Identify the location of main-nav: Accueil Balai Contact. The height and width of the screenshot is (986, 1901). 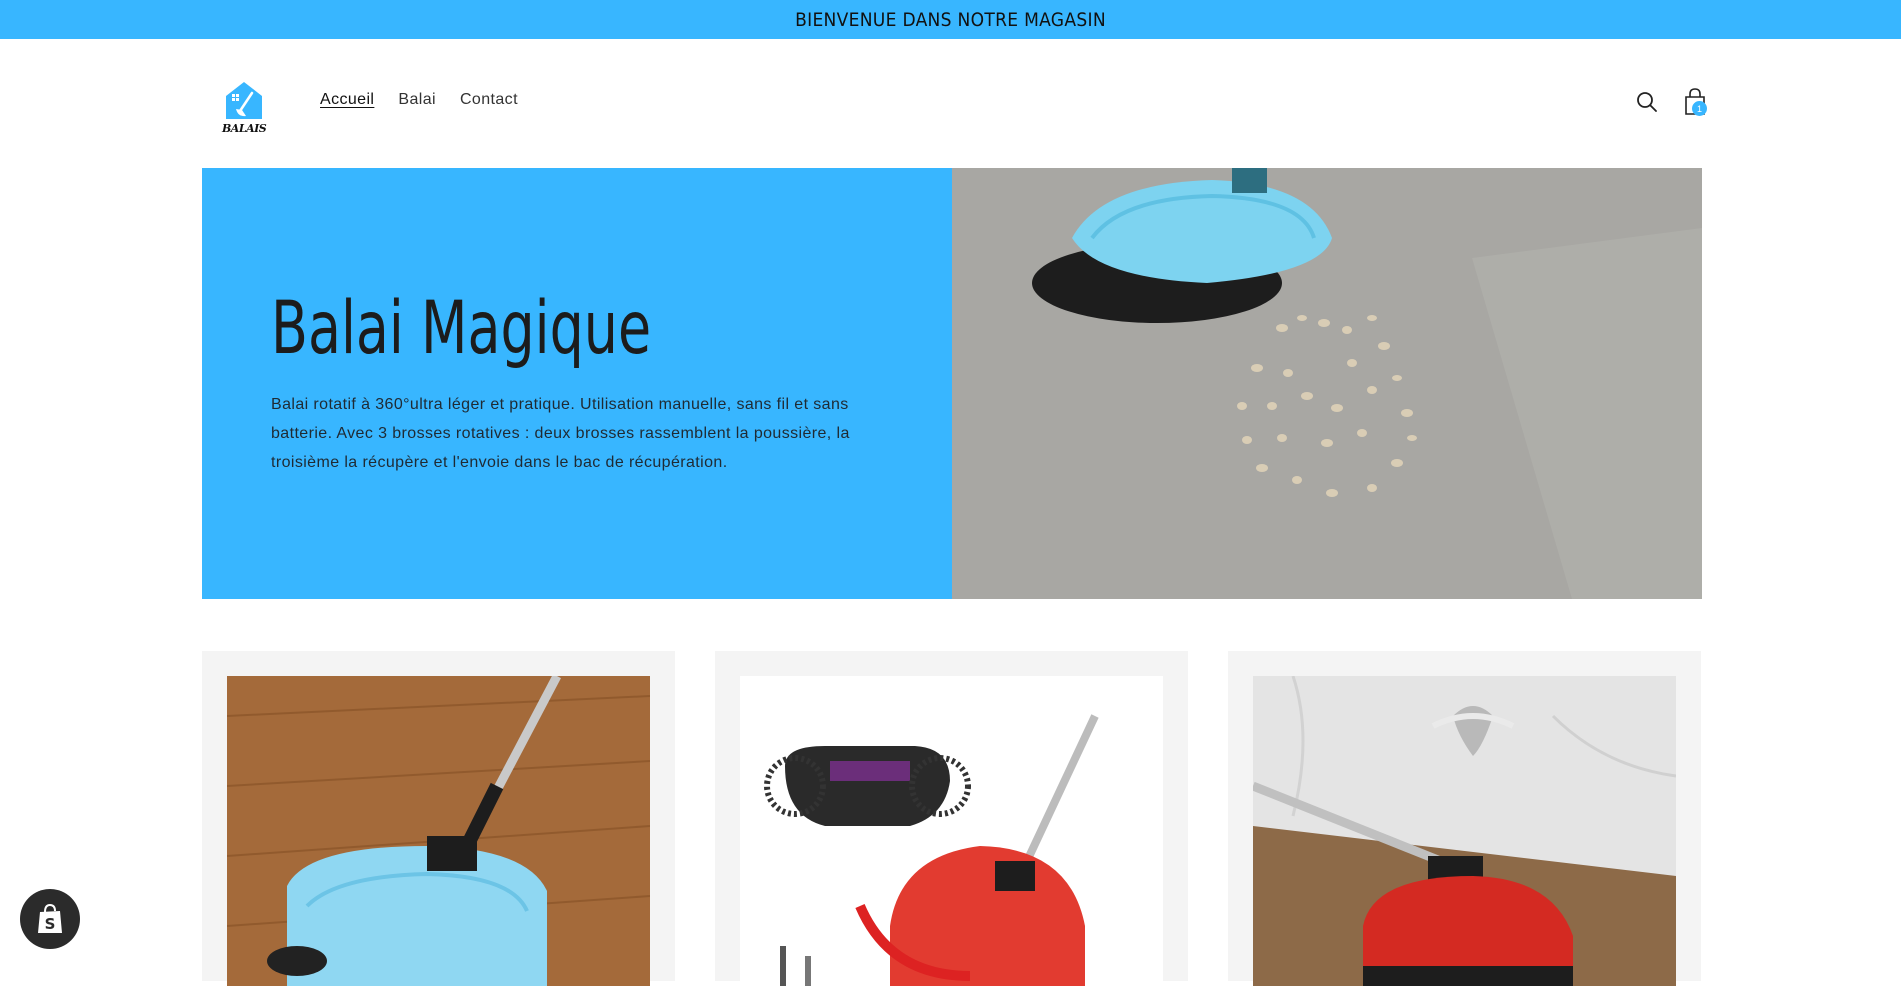
(419, 100).